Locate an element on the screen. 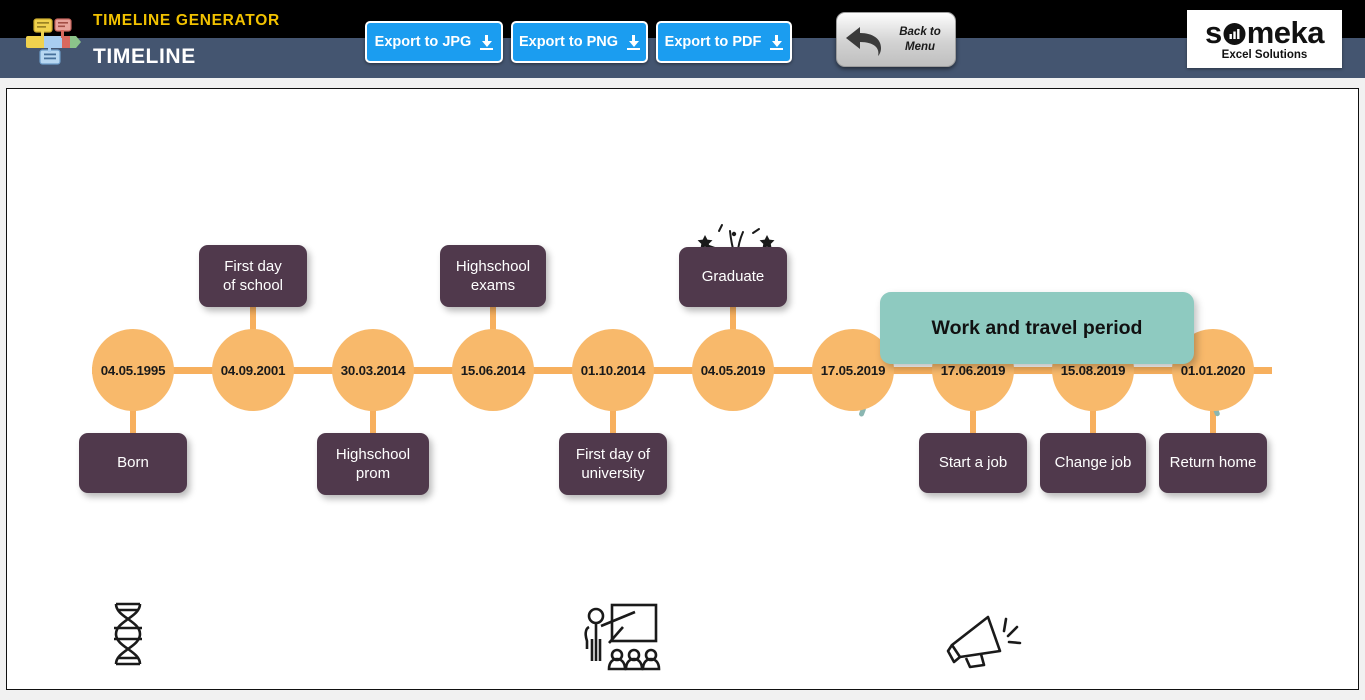 Image resolution: width=1365 pixels, height=700 pixels. timeline-node-15.06.2014: 15.06.2014 is located at coordinates (493, 370).